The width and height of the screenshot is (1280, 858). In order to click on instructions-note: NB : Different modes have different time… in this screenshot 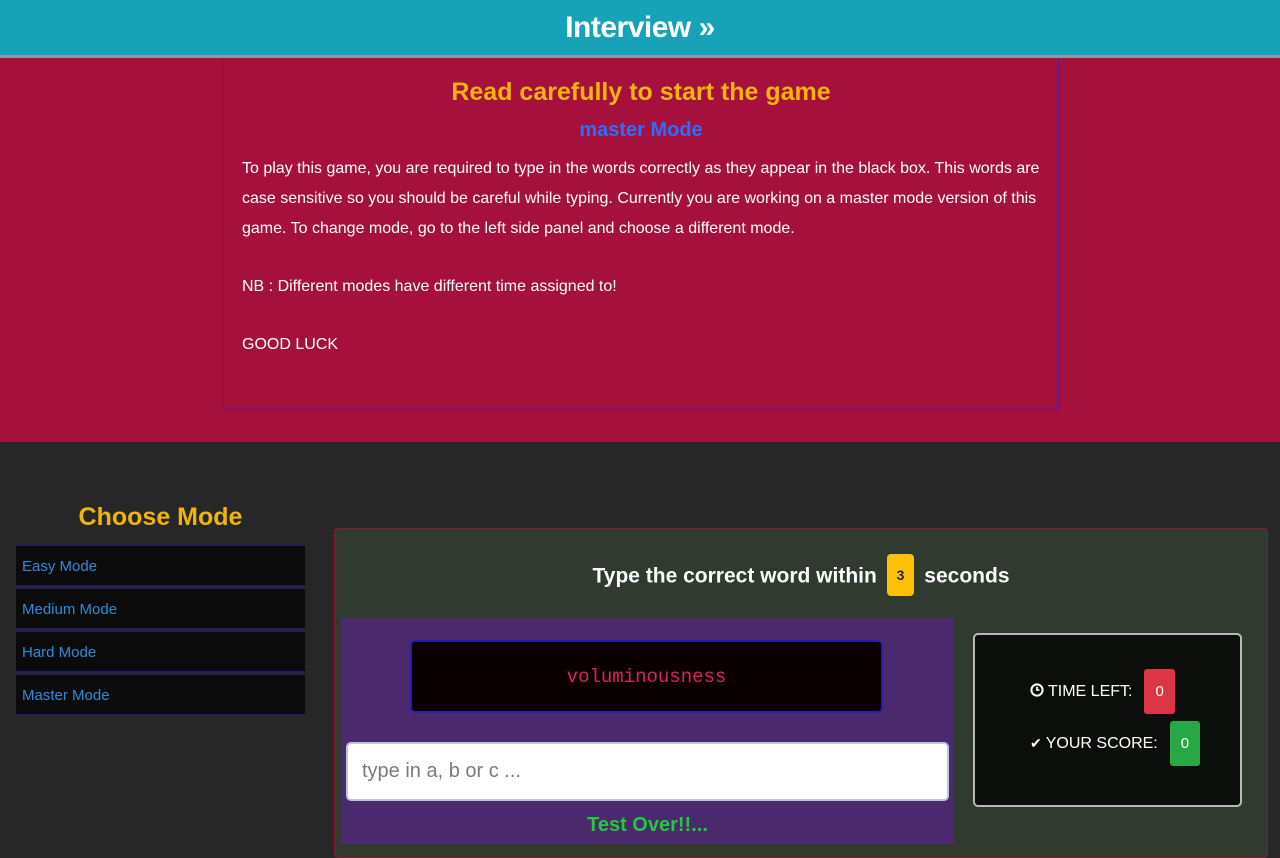, I will do `click(429, 286)`.